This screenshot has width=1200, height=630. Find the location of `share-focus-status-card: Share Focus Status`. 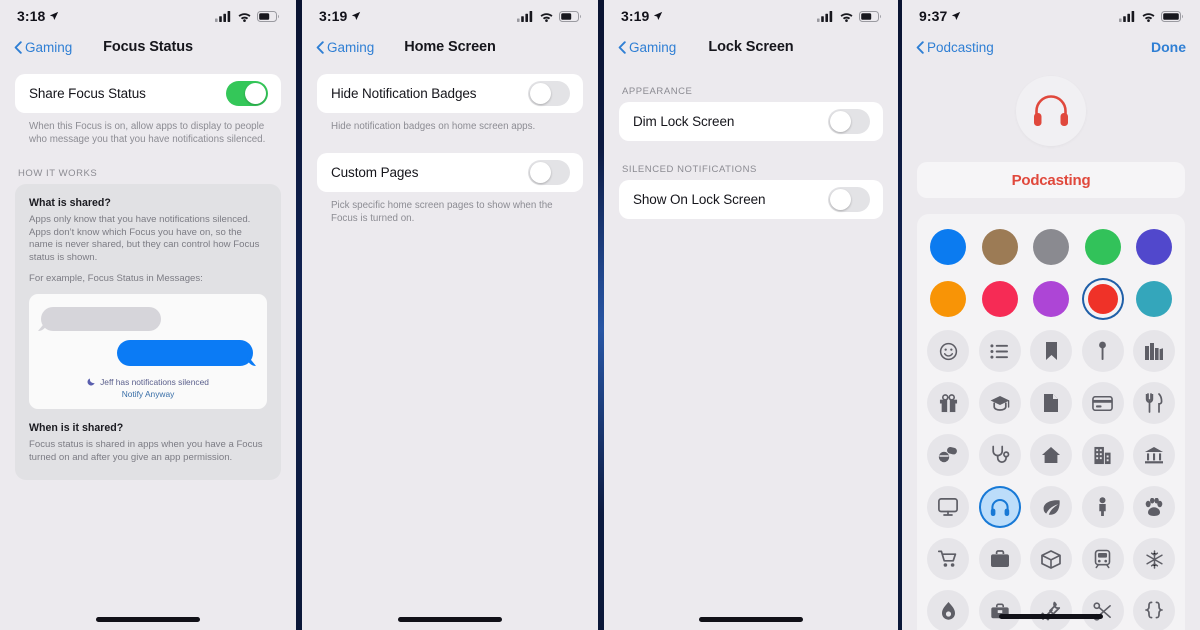

share-focus-status-card: Share Focus Status is located at coordinates (148, 93).